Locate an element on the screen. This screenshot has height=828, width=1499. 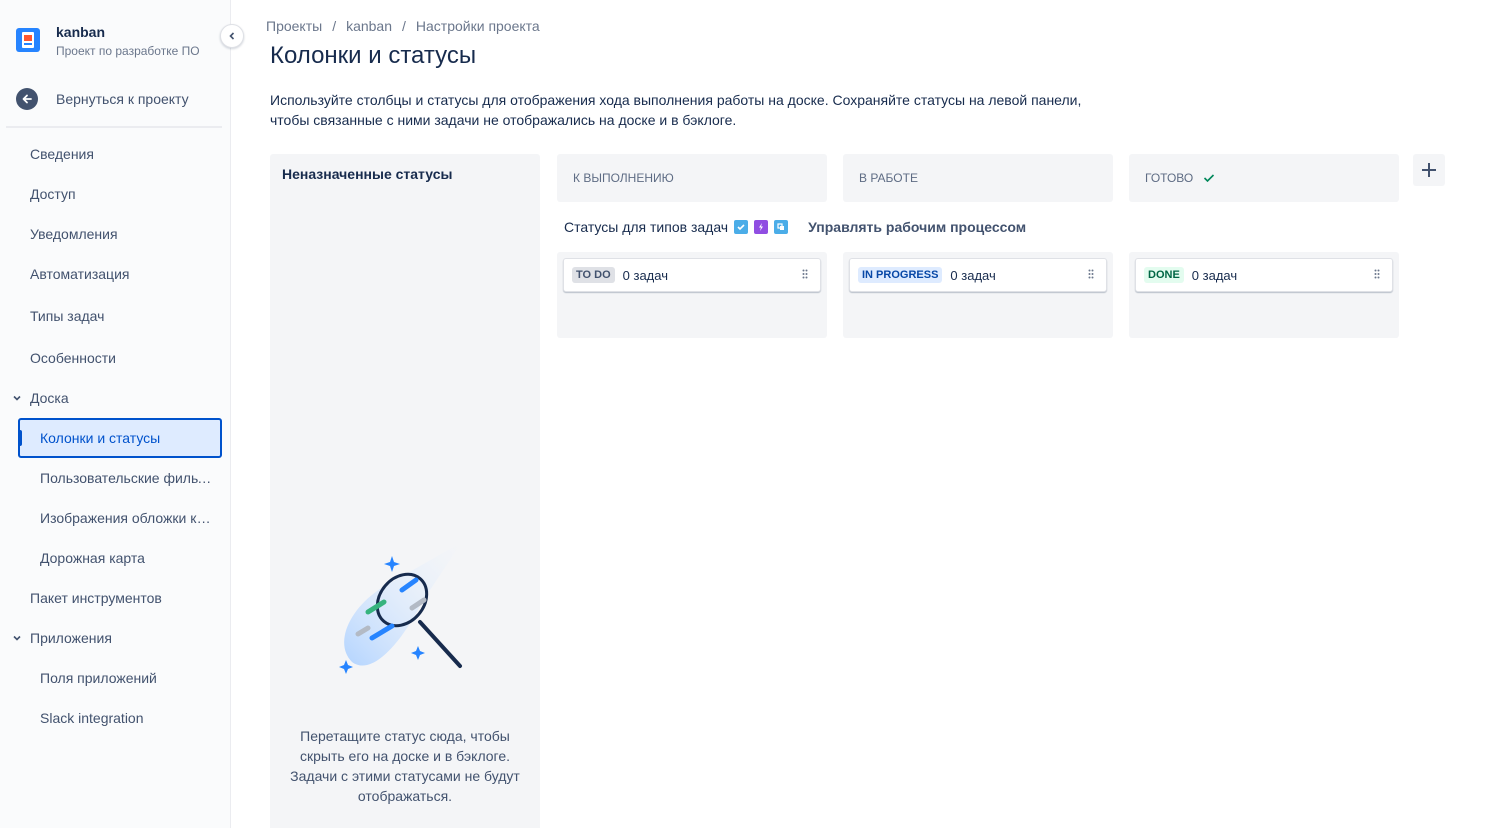
status-card-in-progress: IN PROGRESS 0 задач is located at coordinates (978, 275).